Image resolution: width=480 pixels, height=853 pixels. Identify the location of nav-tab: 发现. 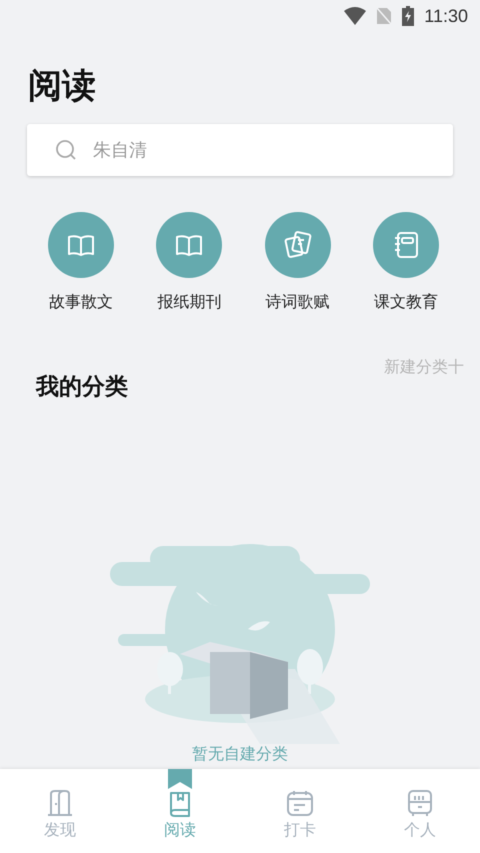
(60, 811).